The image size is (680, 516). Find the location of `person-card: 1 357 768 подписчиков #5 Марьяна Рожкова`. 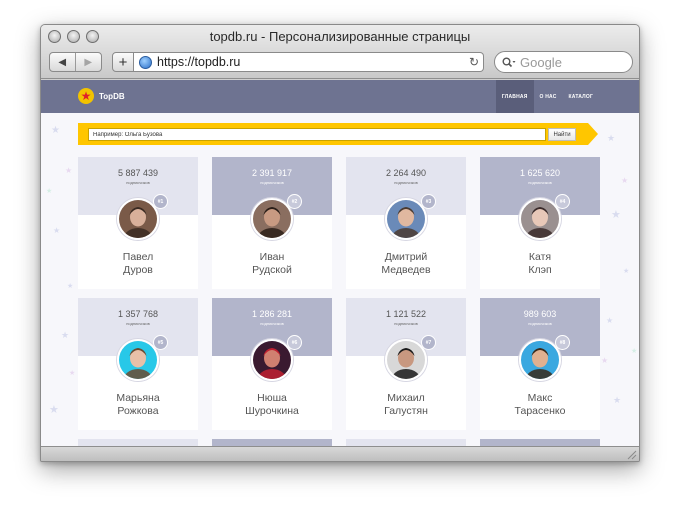

person-card: 1 357 768 подписчиков #5 Марьяна Рожкова is located at coordinates (138, 364).